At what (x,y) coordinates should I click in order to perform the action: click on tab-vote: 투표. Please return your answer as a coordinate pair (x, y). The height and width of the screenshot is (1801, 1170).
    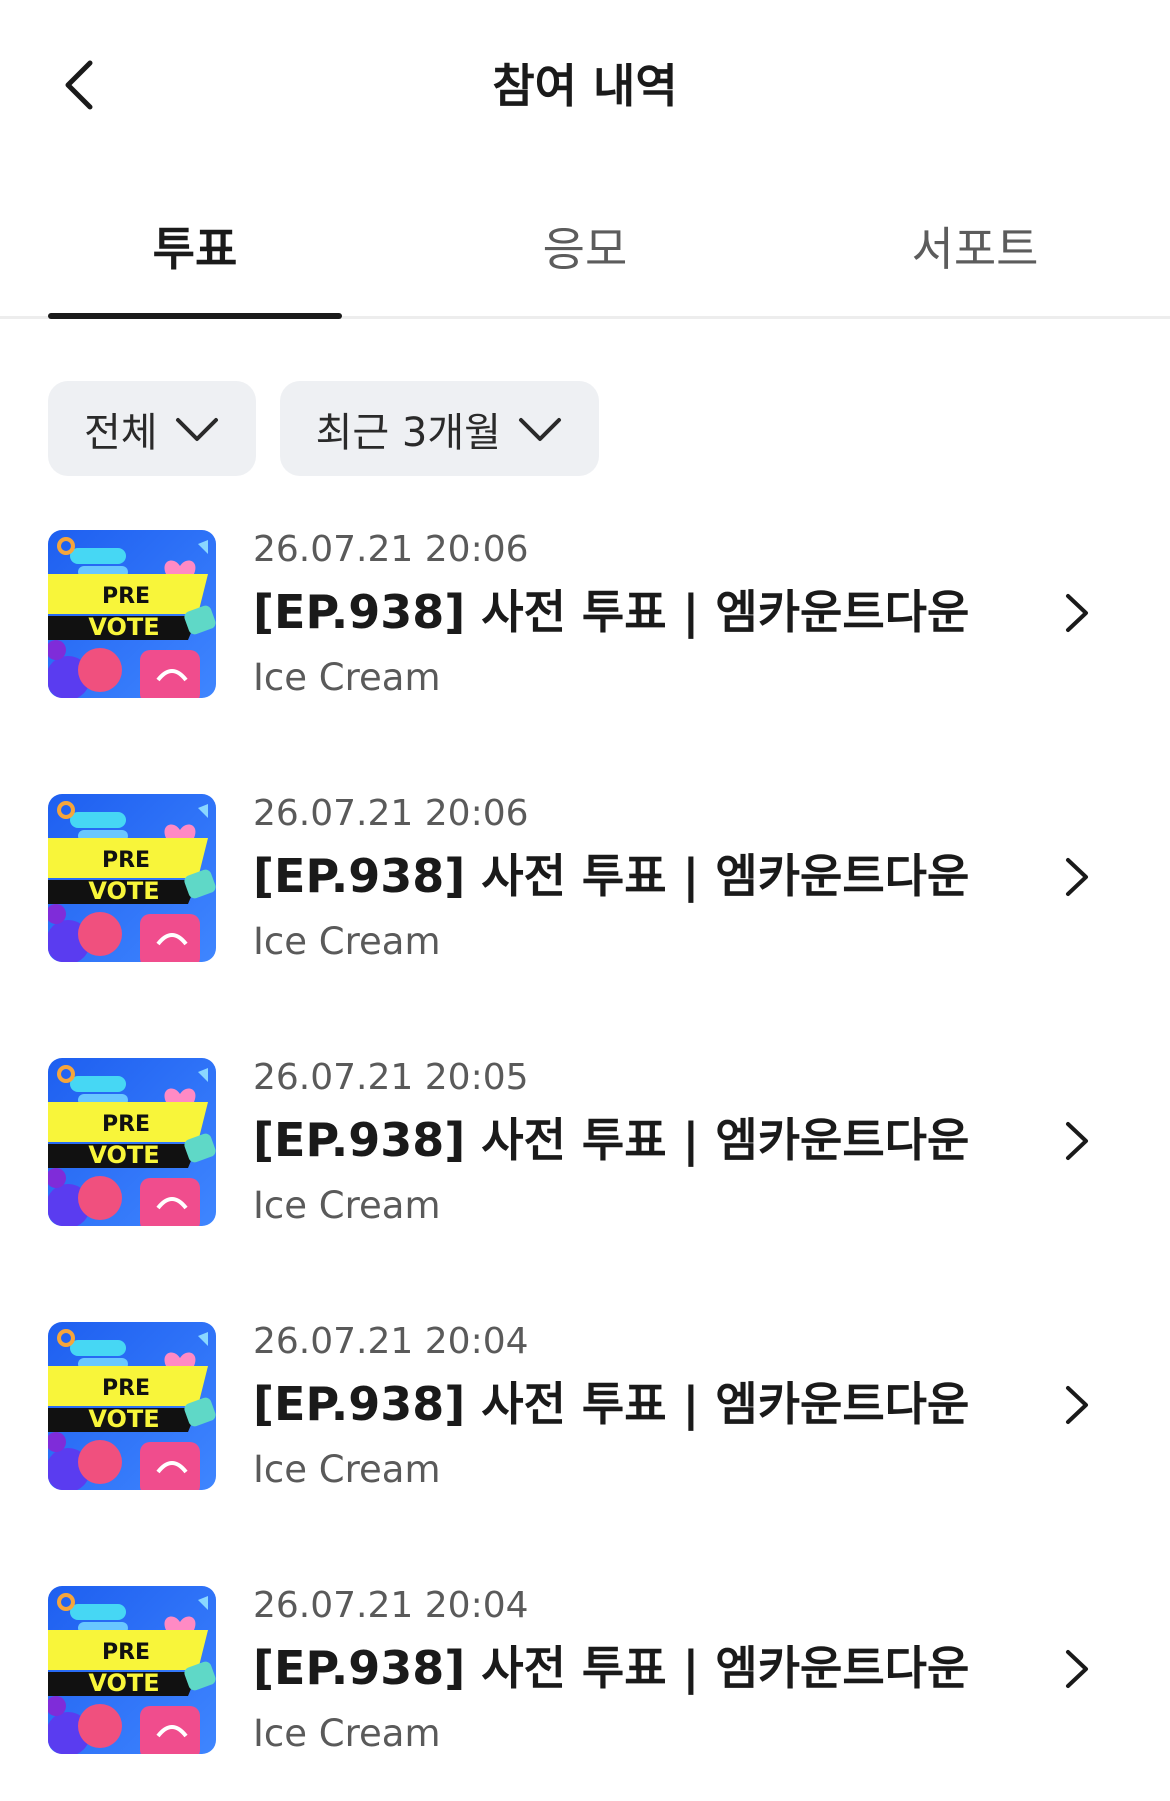
    Looking at the image, I should click on (195, 257).